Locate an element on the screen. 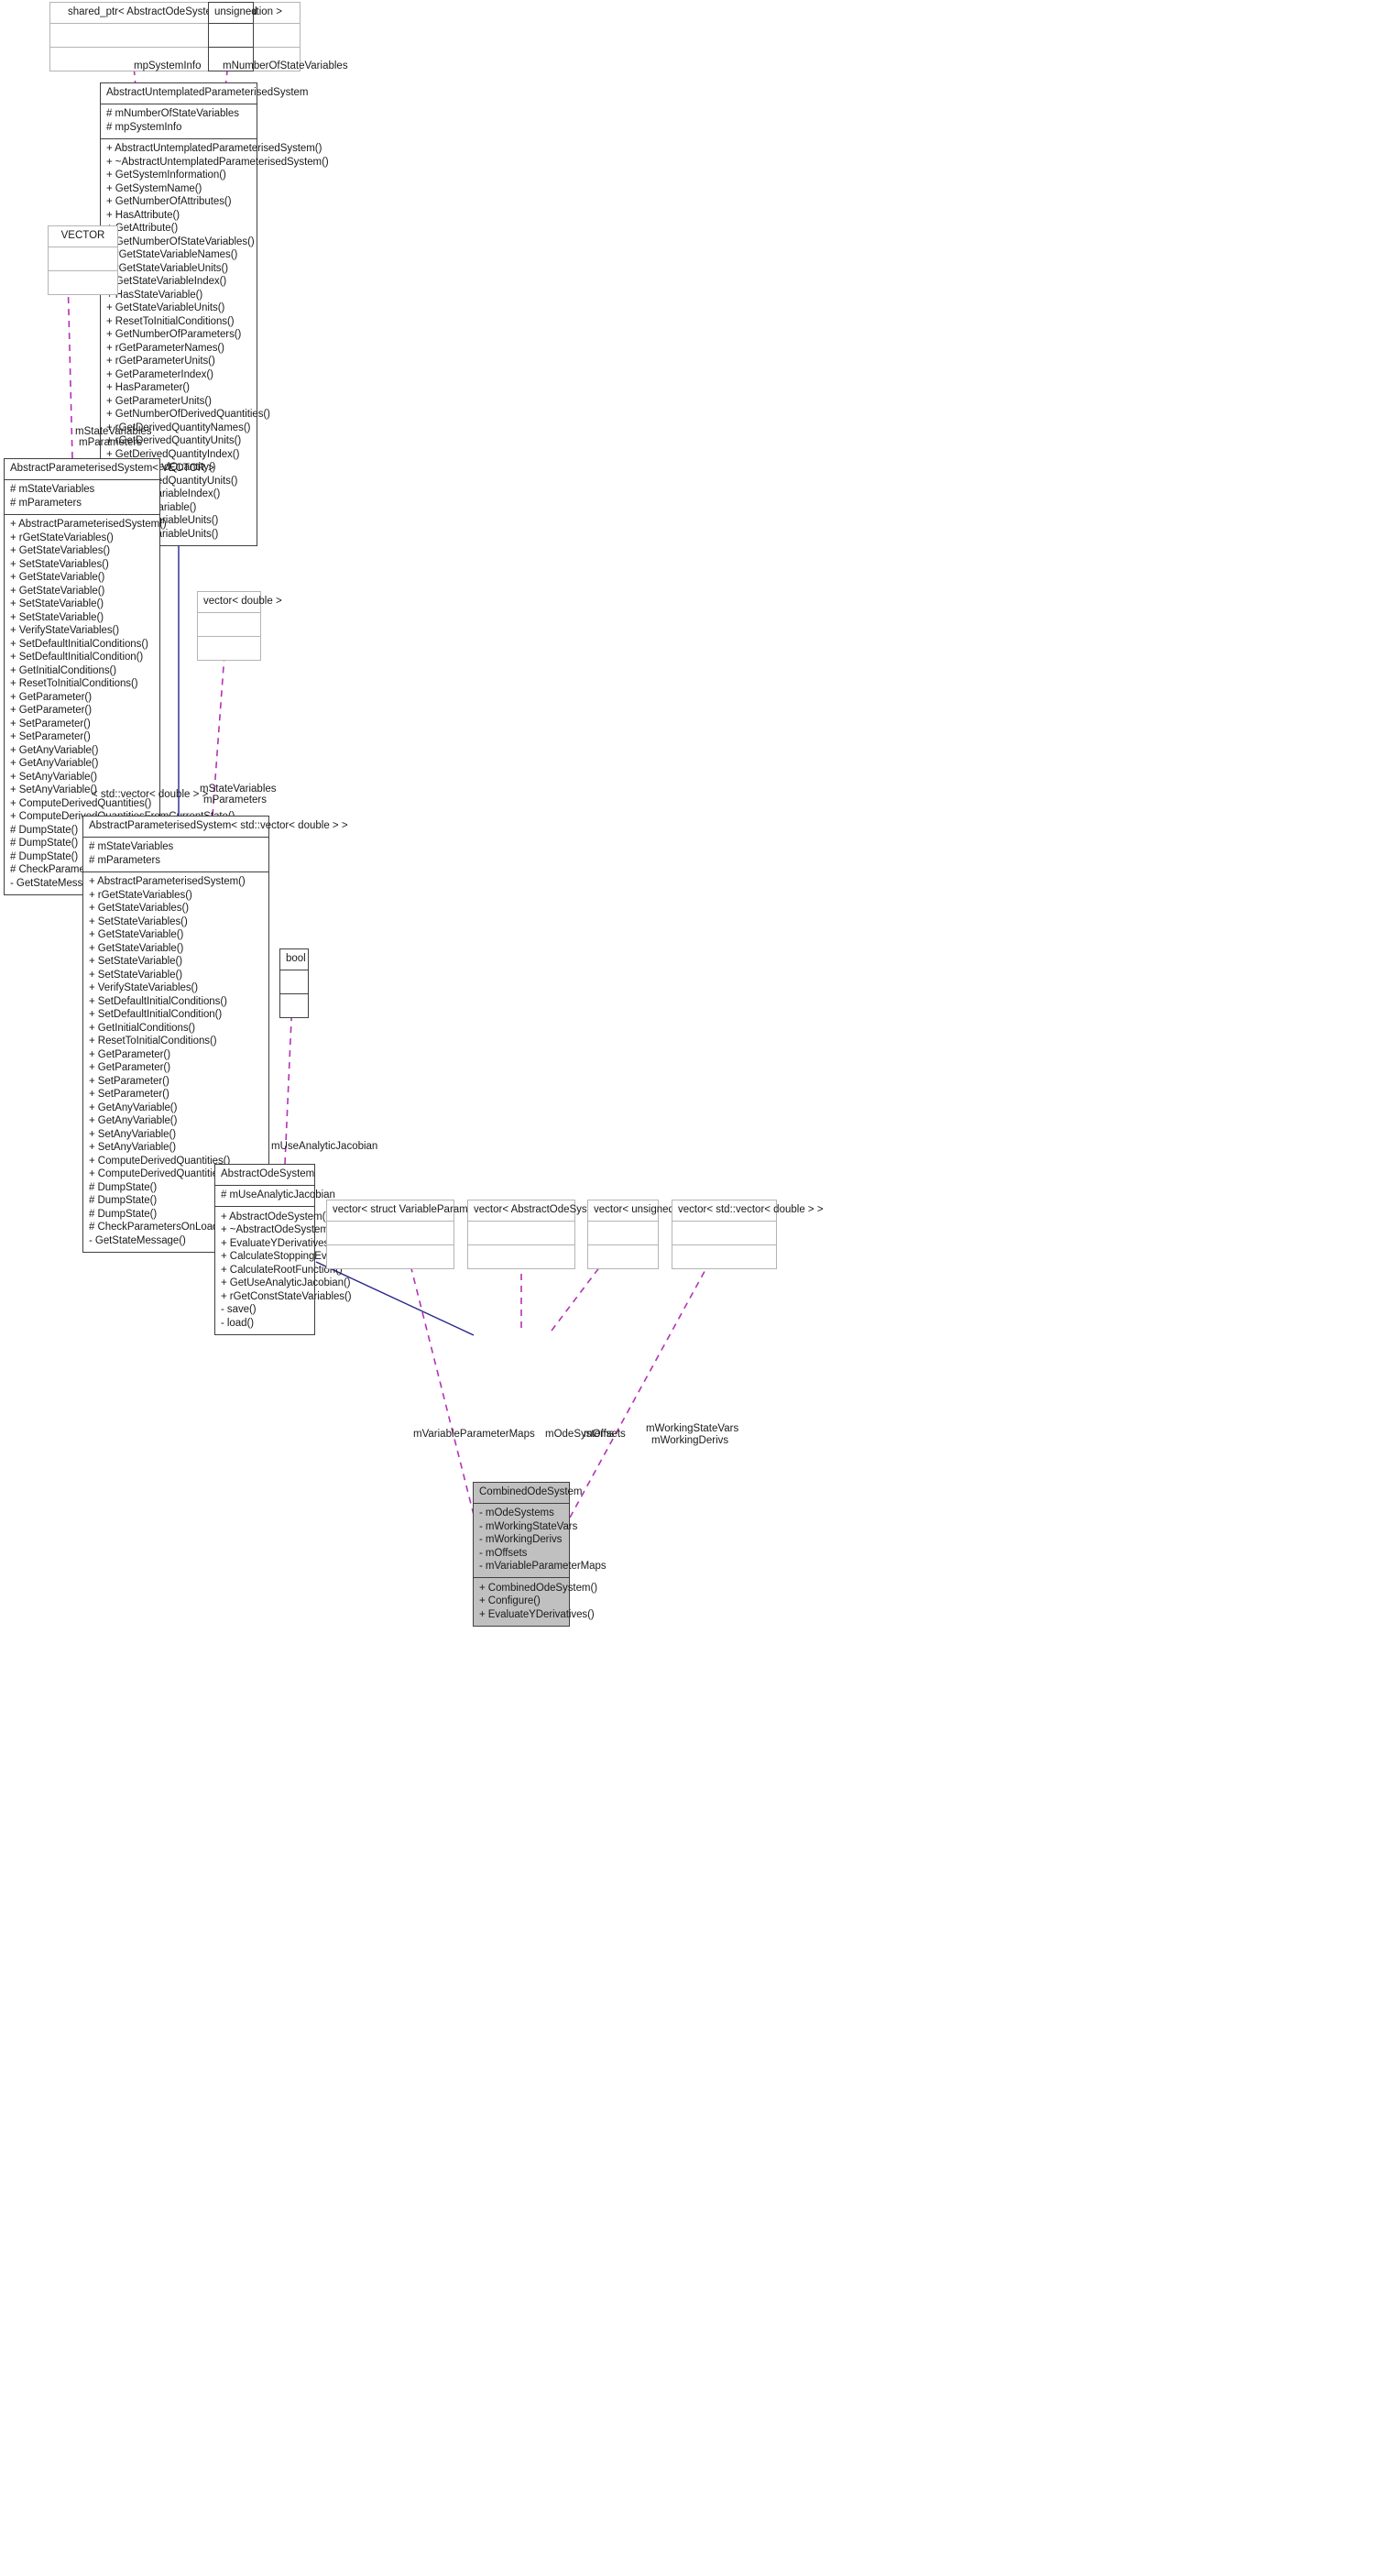 This screenshot has width=1399, height=2576. method-row: + GetStateVariableIndex() is located at coordinates (166, 281).